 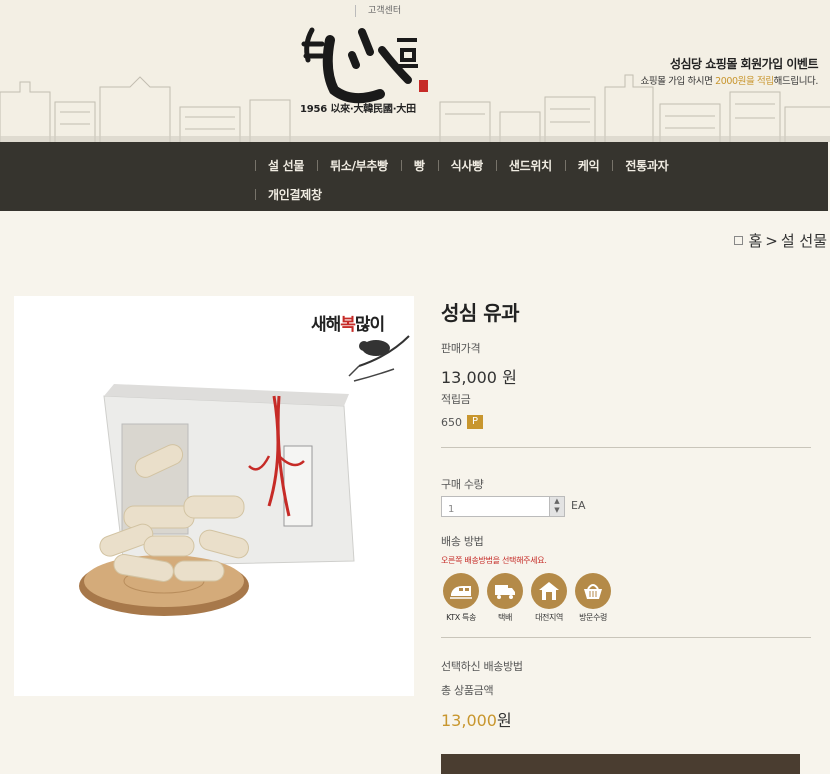 I want to click on breadcrumb: 홈 > 설 선물, so click(x=780, y=240).